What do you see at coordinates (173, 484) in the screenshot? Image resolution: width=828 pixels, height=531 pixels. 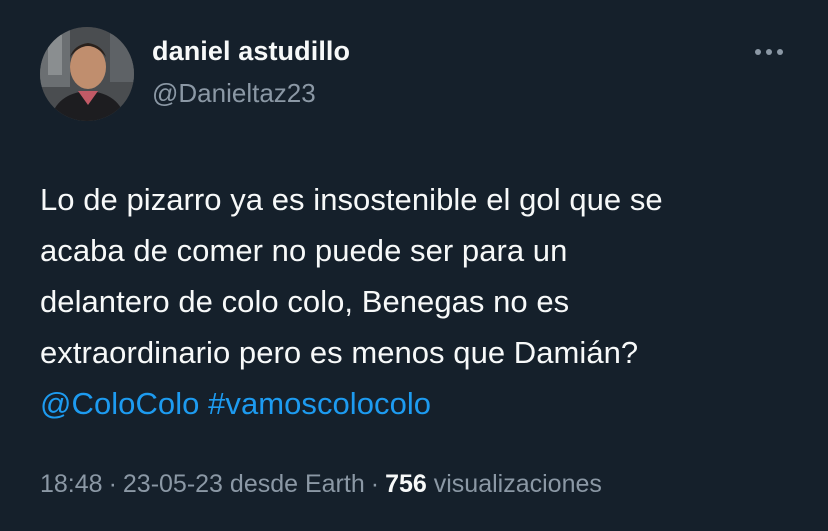 I see `tweet-date: 23-05-23` at bounding box center [173, 484].